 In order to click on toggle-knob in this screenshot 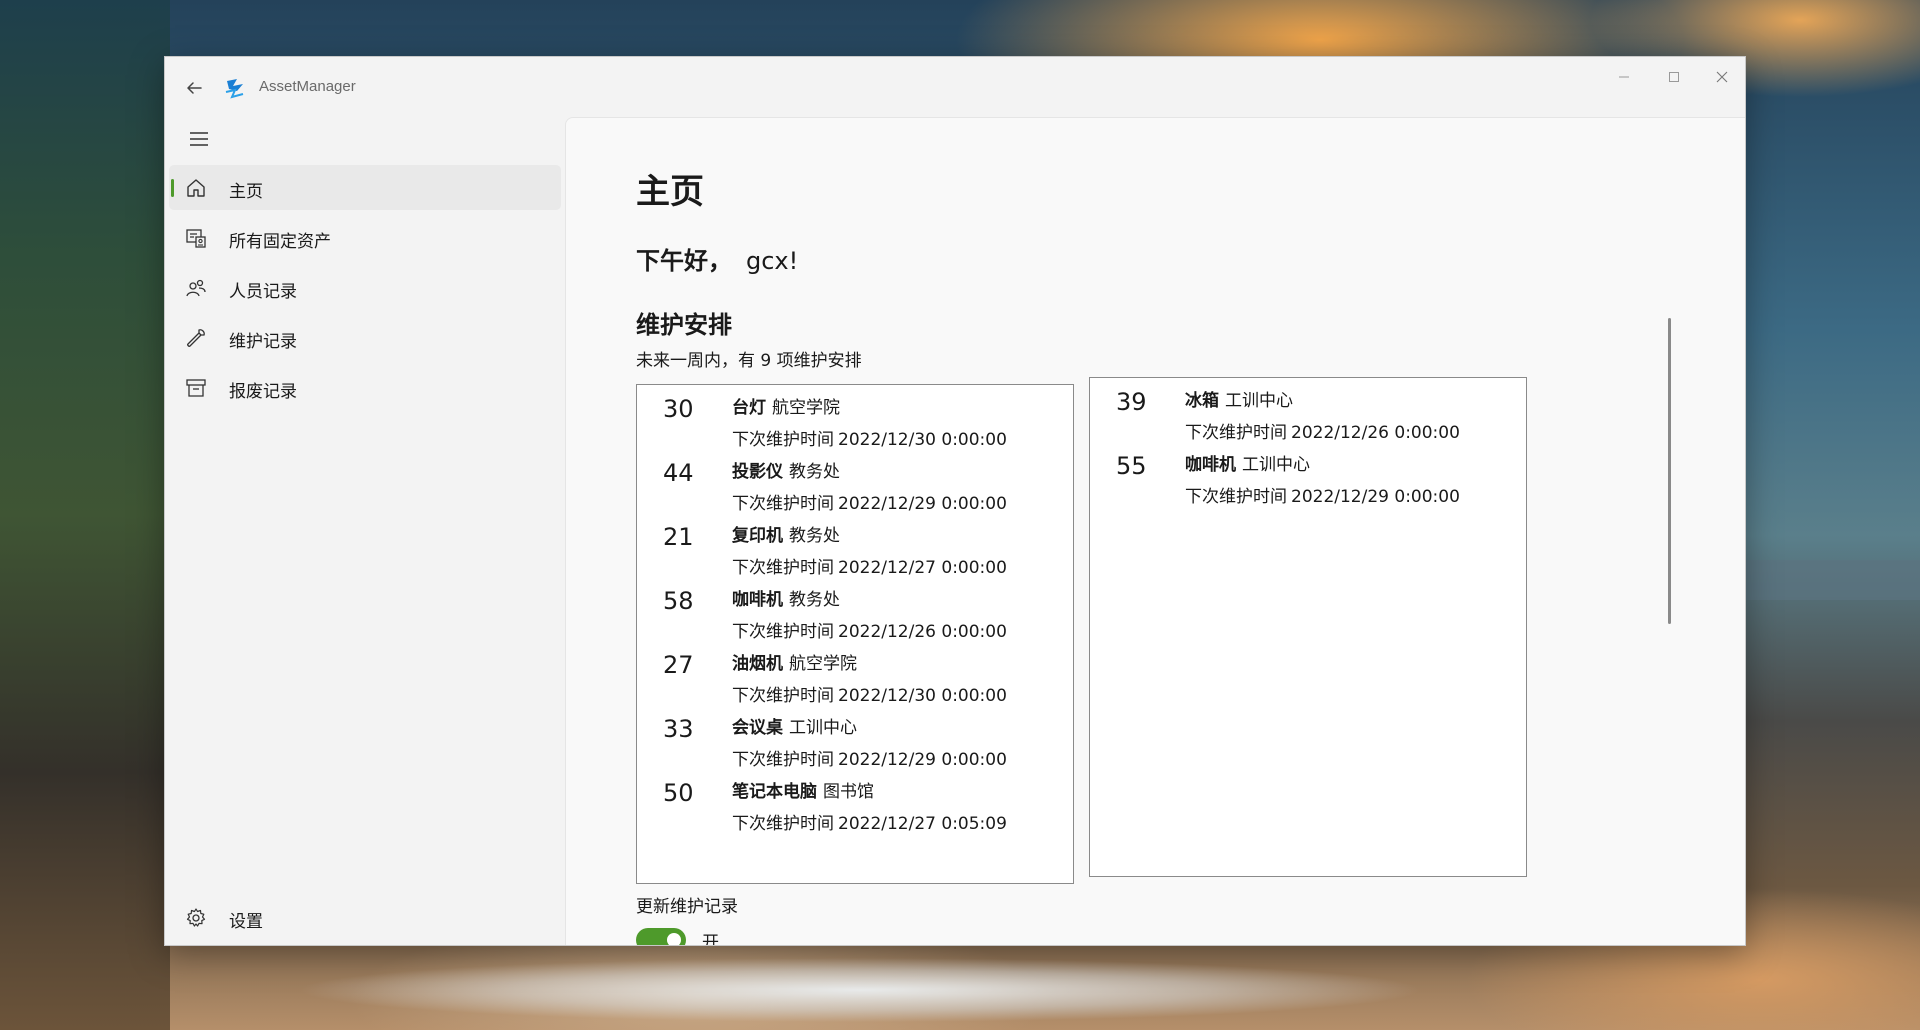, I will do `click(674, 939)`.